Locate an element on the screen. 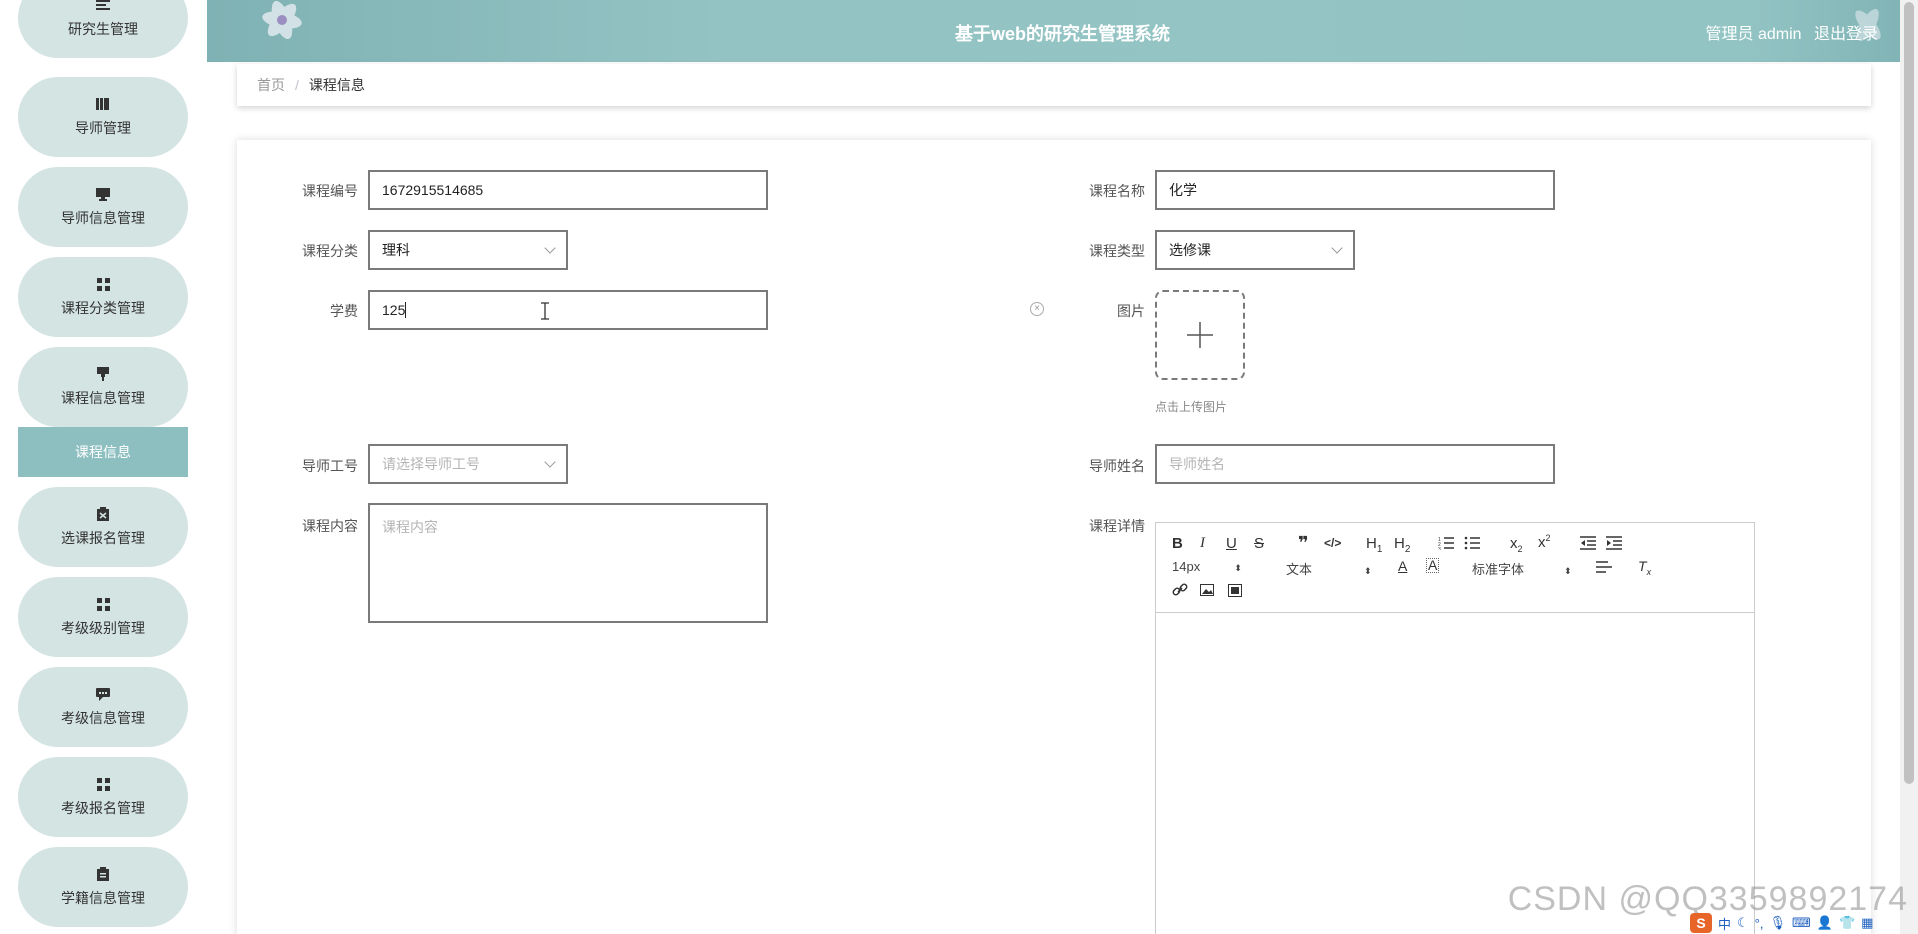  image-upload-button is located at coordinates (1200, 335).